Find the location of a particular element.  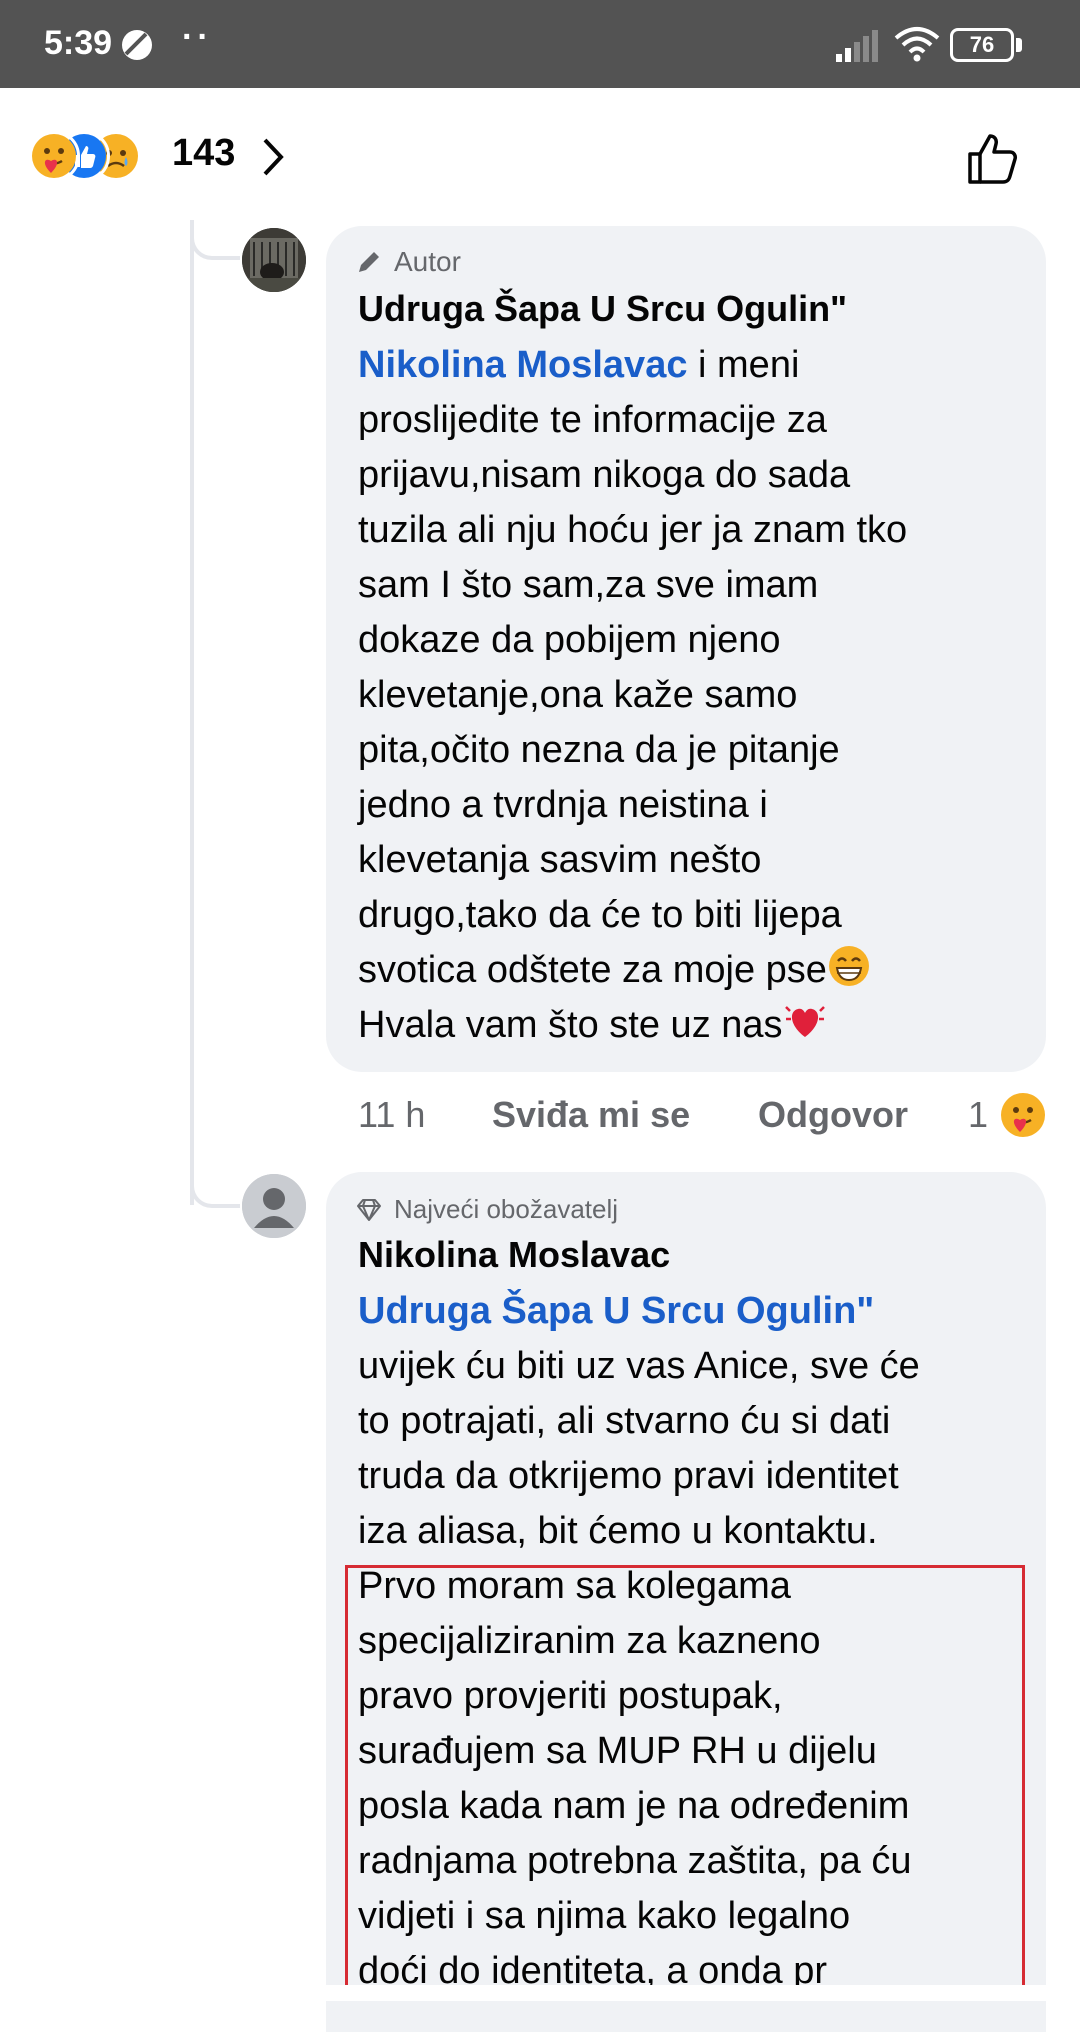

text-line: Hvala vam što ste uz nas is located at coordinates (570, 1025).